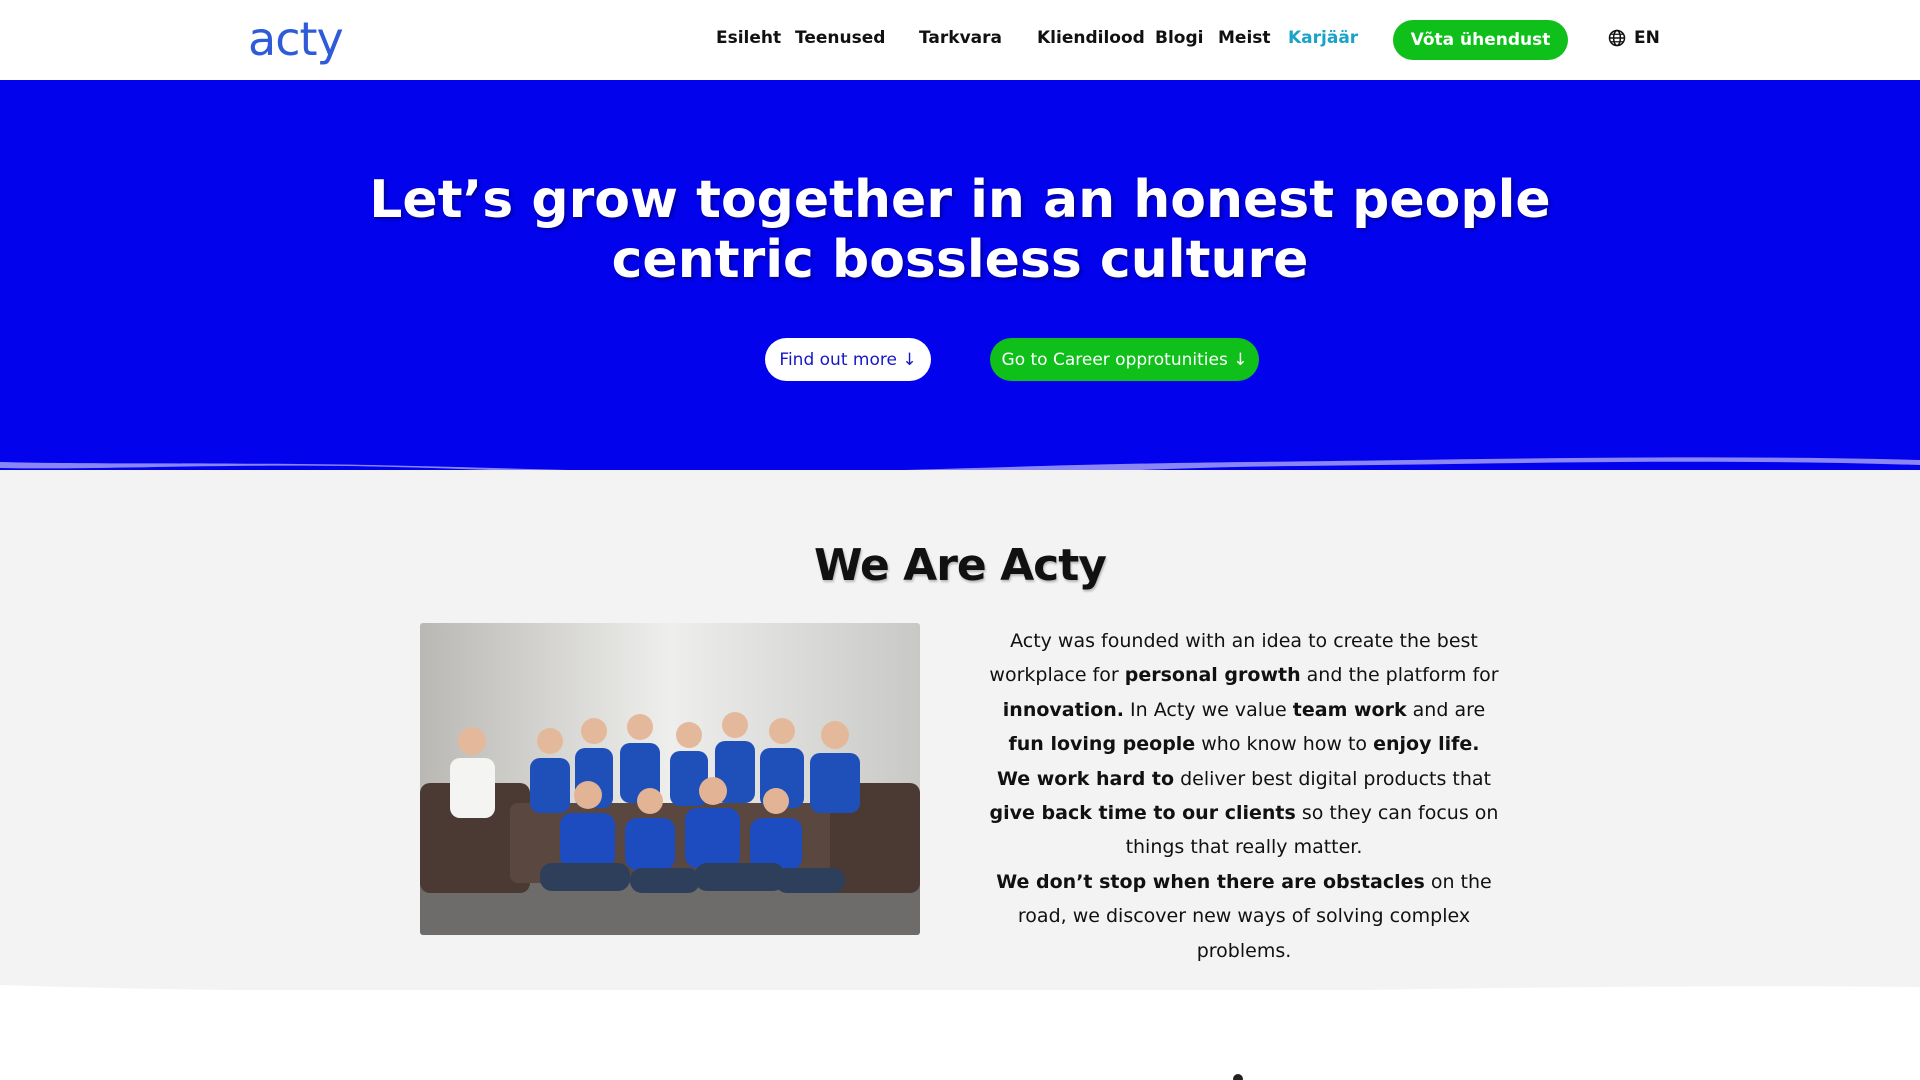  I want to click on nav-item-karjaar: Karjäär, so click(1323, 38).